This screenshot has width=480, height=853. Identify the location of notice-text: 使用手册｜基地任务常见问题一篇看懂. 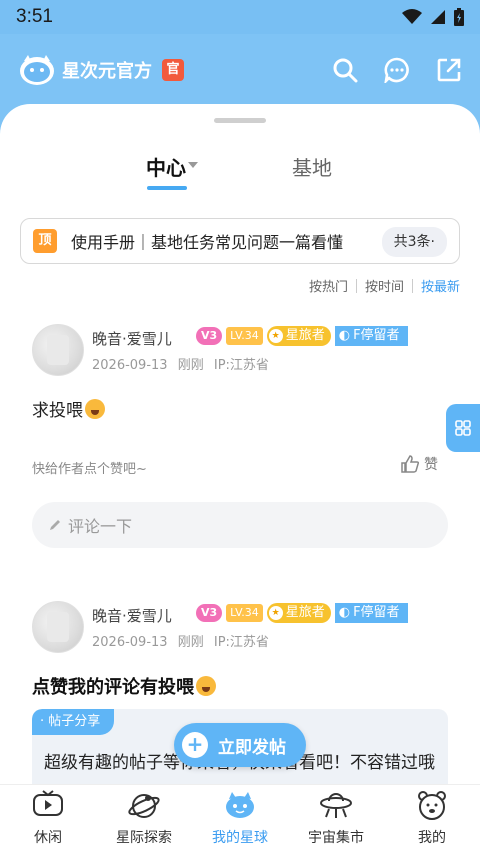
(219, 241).